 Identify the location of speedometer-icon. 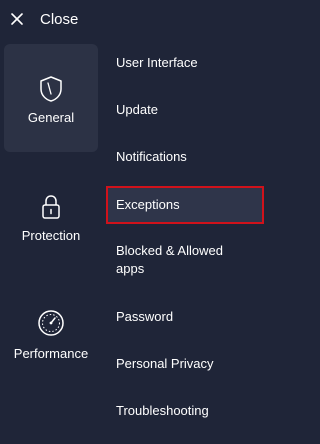
(51, 323).